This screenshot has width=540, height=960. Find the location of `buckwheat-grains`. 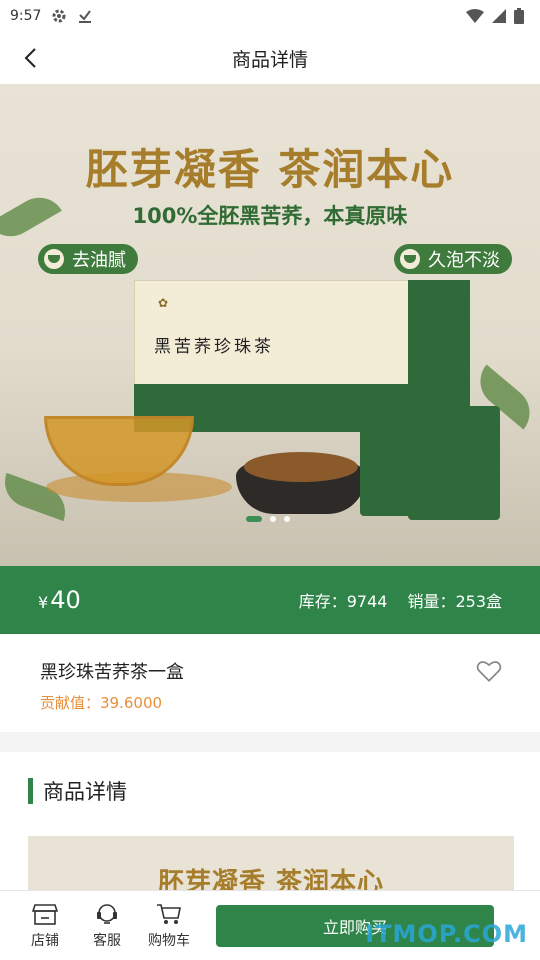

buckwheat-grains is located at coordinates (301, 467).